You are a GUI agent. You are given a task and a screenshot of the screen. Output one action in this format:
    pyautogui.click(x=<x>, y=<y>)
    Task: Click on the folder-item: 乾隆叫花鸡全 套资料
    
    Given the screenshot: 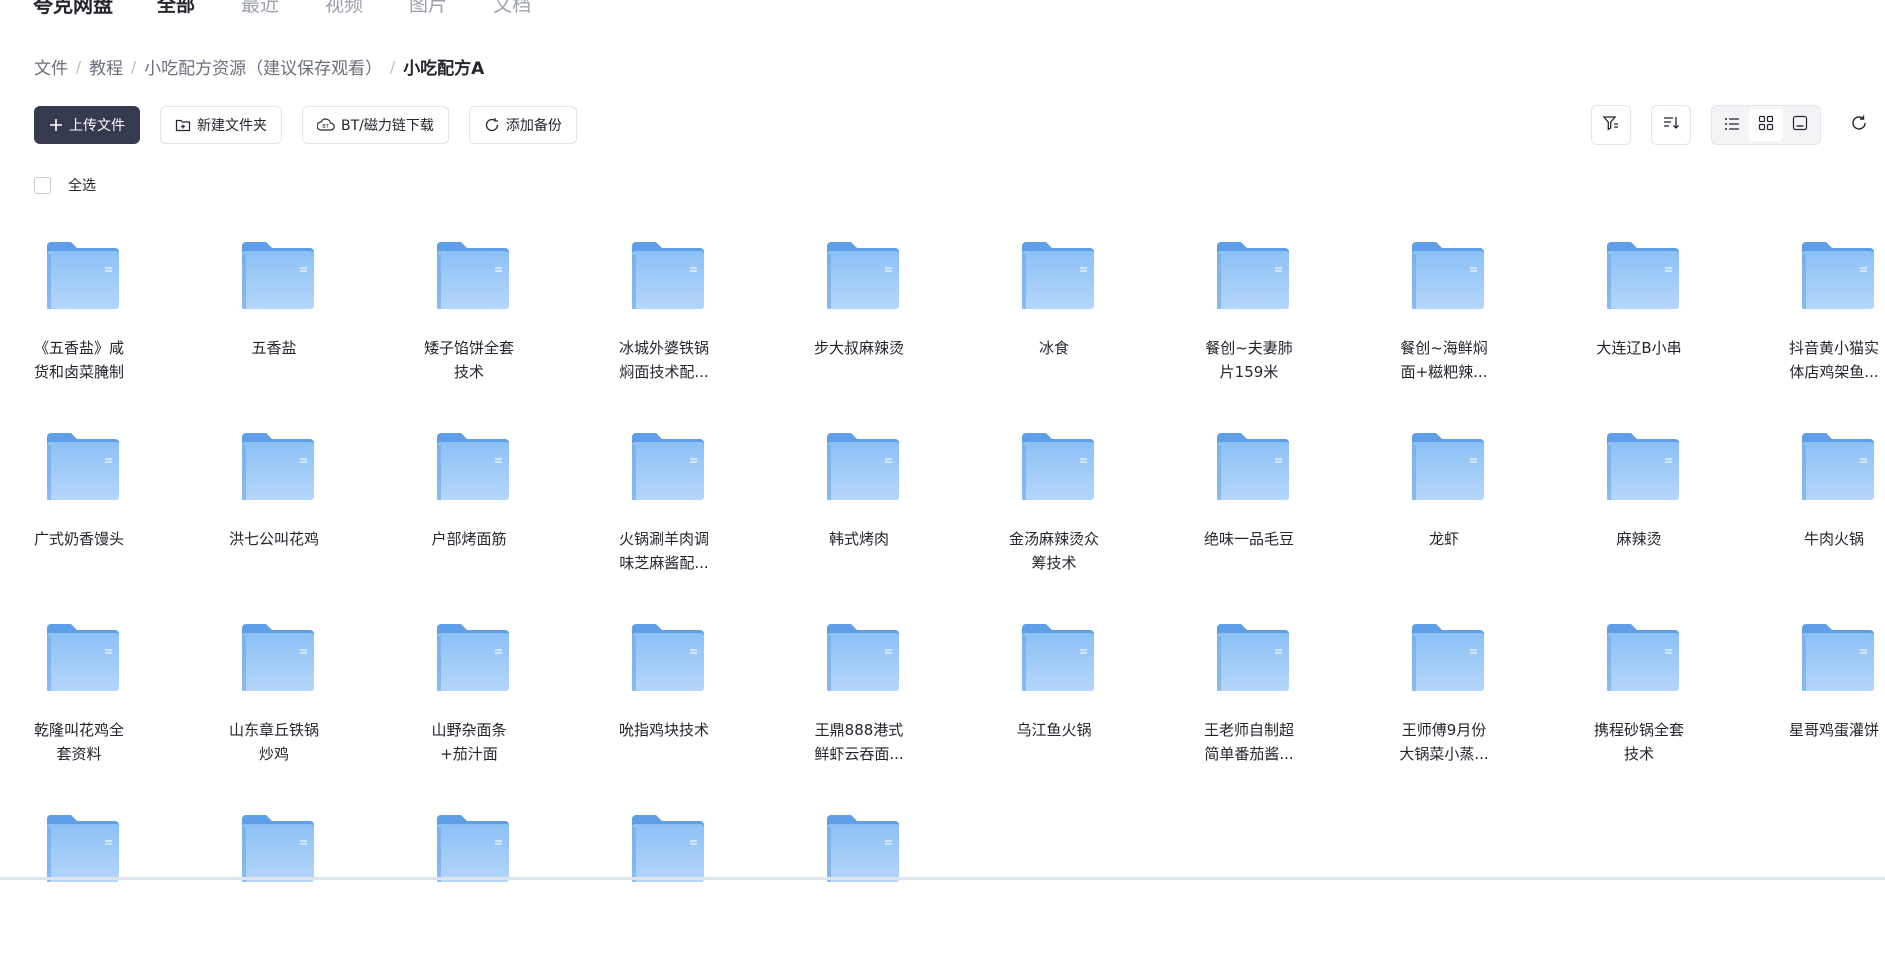 What is the action you would take?
    pyautogui.click(x=79, y=695)
    